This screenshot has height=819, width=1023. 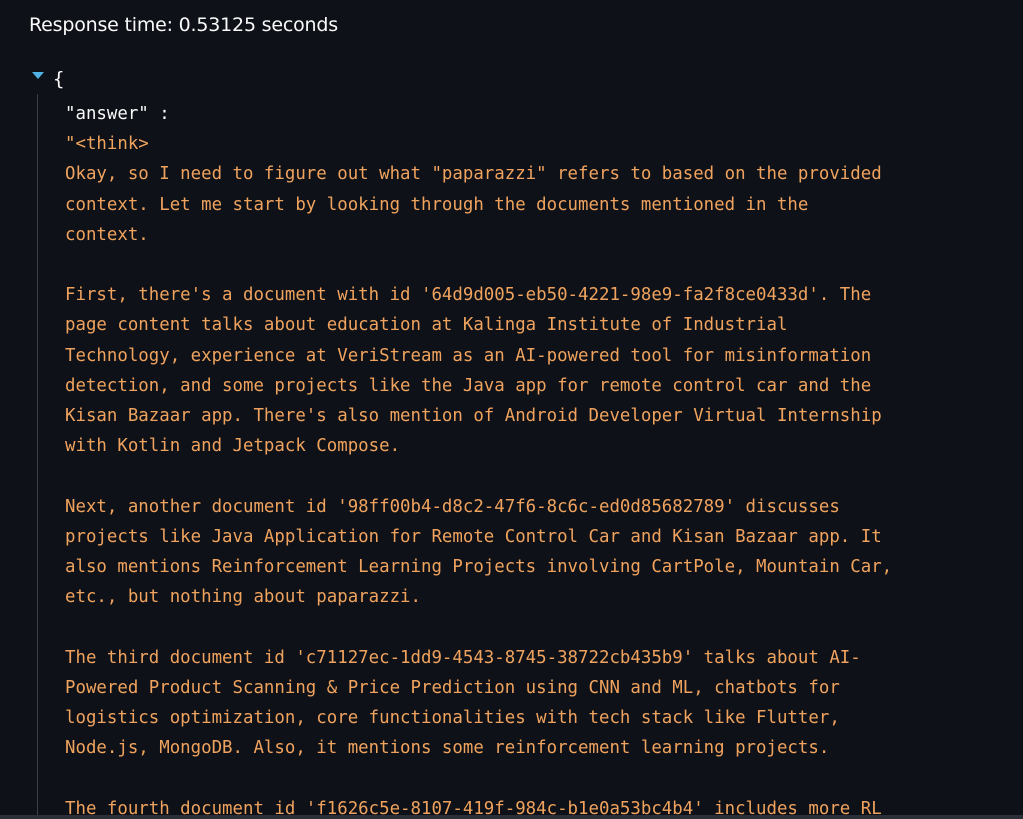 What do you see at coordinates (37, 456) in the screenshot?
I see `tree-indent-guide` at bounding box center [37, 456].